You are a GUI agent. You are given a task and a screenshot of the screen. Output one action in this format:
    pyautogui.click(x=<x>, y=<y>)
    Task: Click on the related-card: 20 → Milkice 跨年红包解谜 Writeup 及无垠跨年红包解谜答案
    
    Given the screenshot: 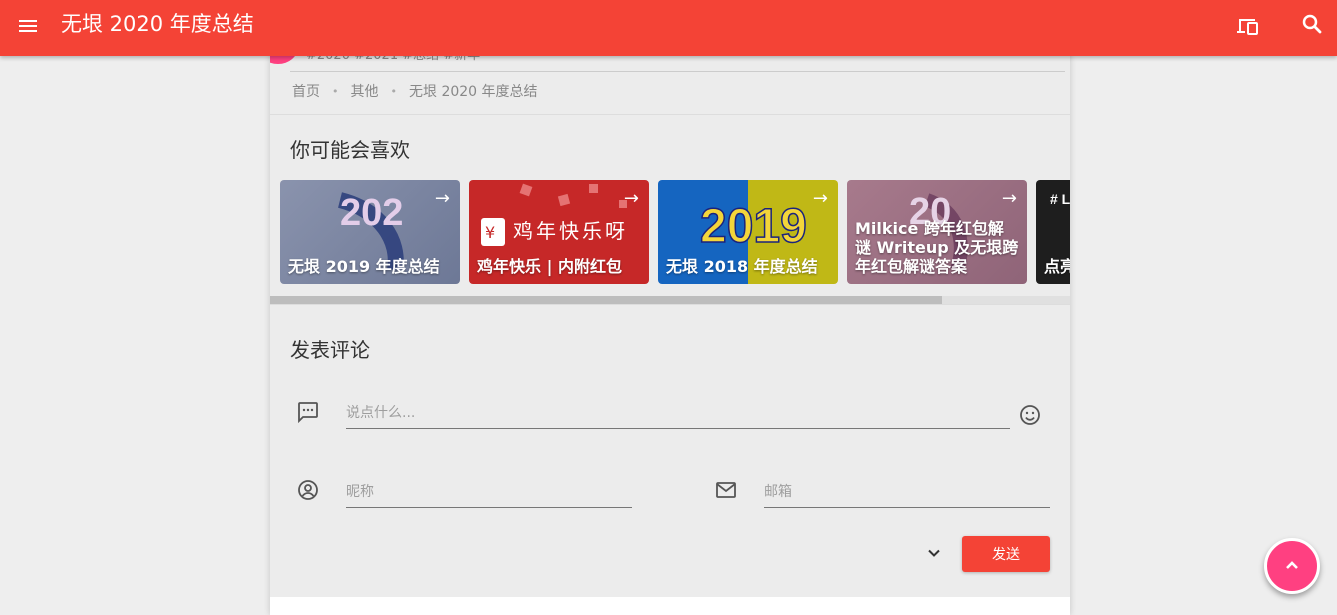 What is the action you would take?
    pyautogui.click(x=937, y=232)
    